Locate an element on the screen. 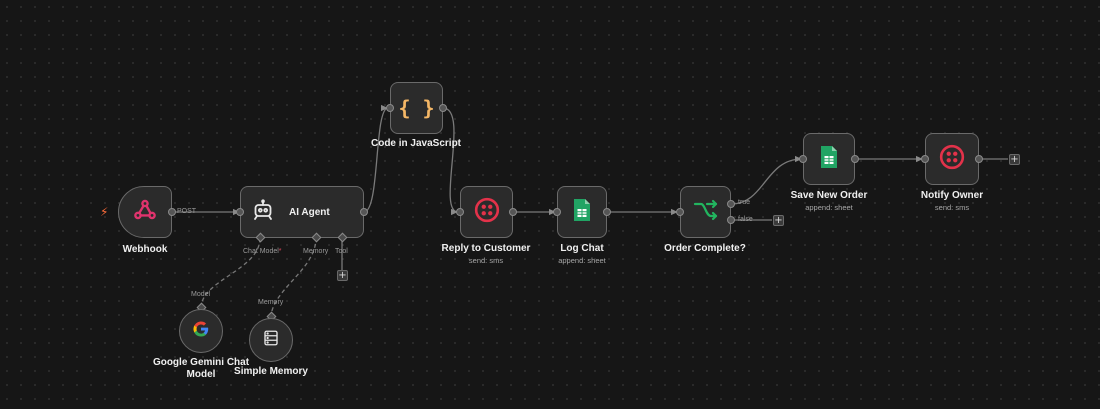 Image resolution: width=1100 pixels, height=409 pixels. memory-node-port-label: Memory is located at coordinates (271, 302).